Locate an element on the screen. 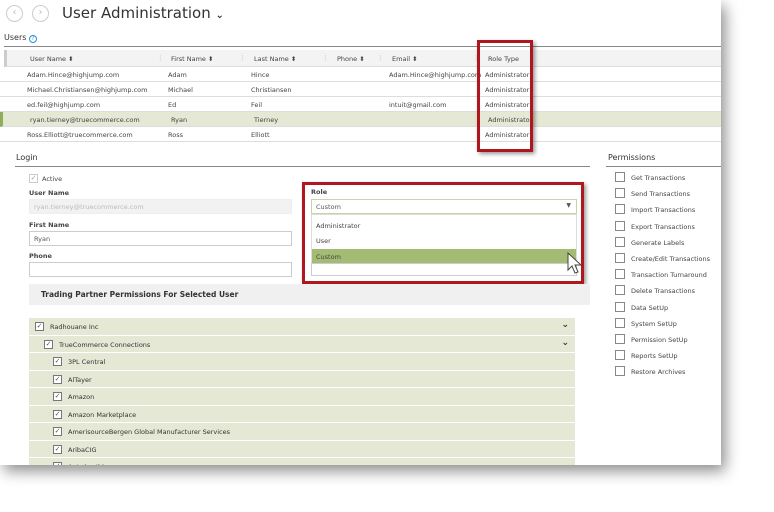 The image size is (774, 512). table-cell: Ed is located at coordinates (172, 105).